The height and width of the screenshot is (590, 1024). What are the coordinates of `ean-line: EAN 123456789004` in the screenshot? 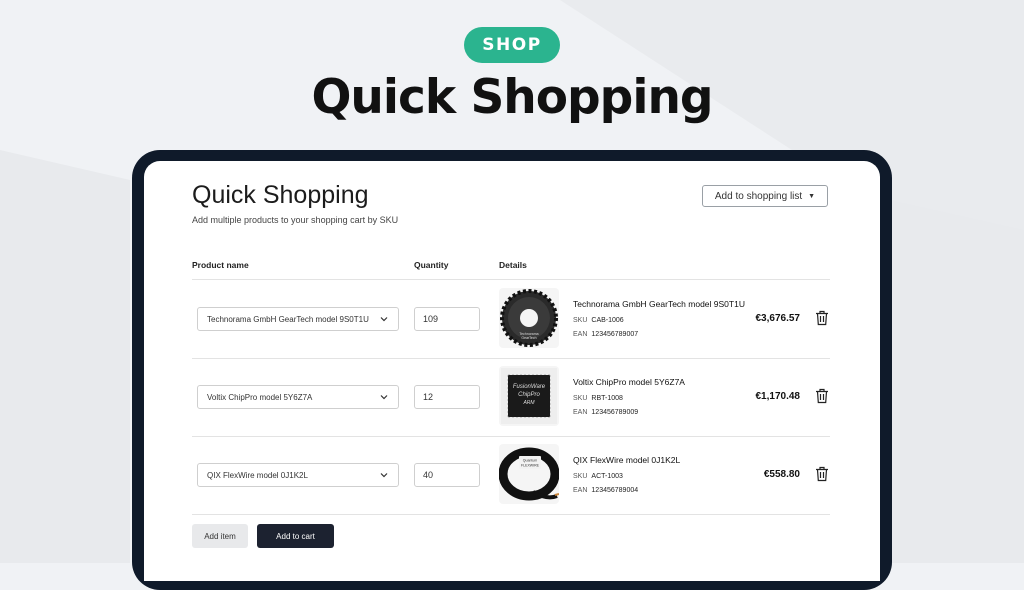 It's located at (605, 490).